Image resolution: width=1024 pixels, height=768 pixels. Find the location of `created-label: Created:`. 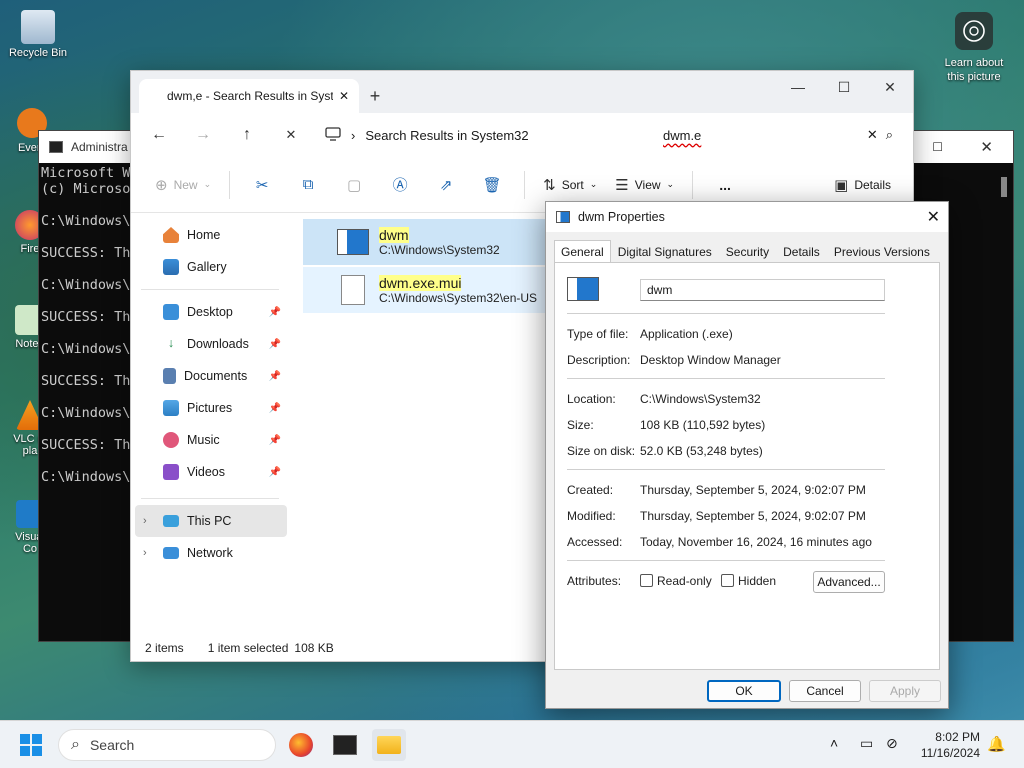

created-label: Created: is located at coordinates (590, 490).